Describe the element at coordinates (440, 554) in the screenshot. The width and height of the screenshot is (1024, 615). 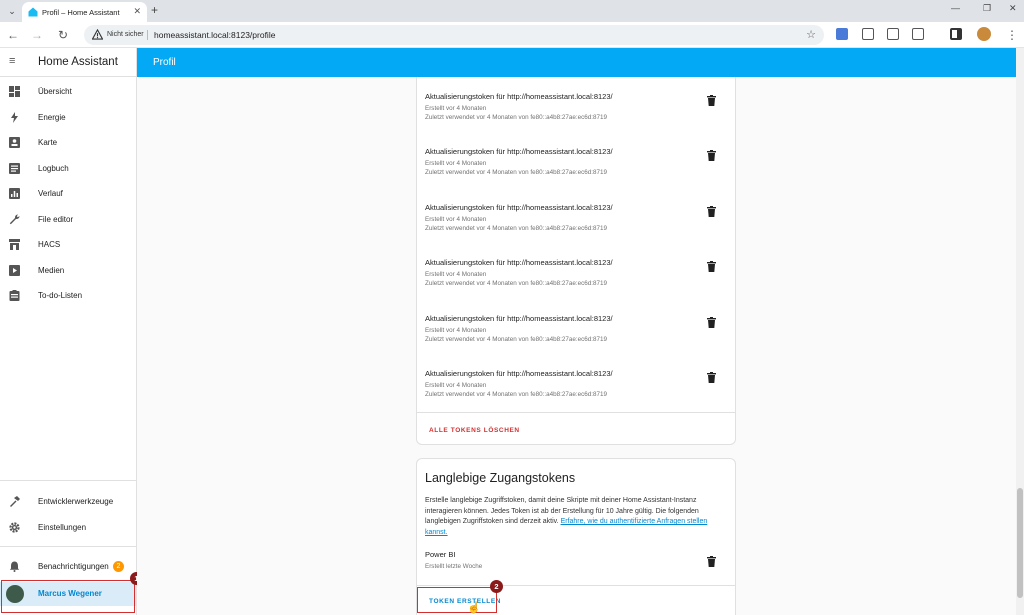
I see `token-name: Power BI` at that location.